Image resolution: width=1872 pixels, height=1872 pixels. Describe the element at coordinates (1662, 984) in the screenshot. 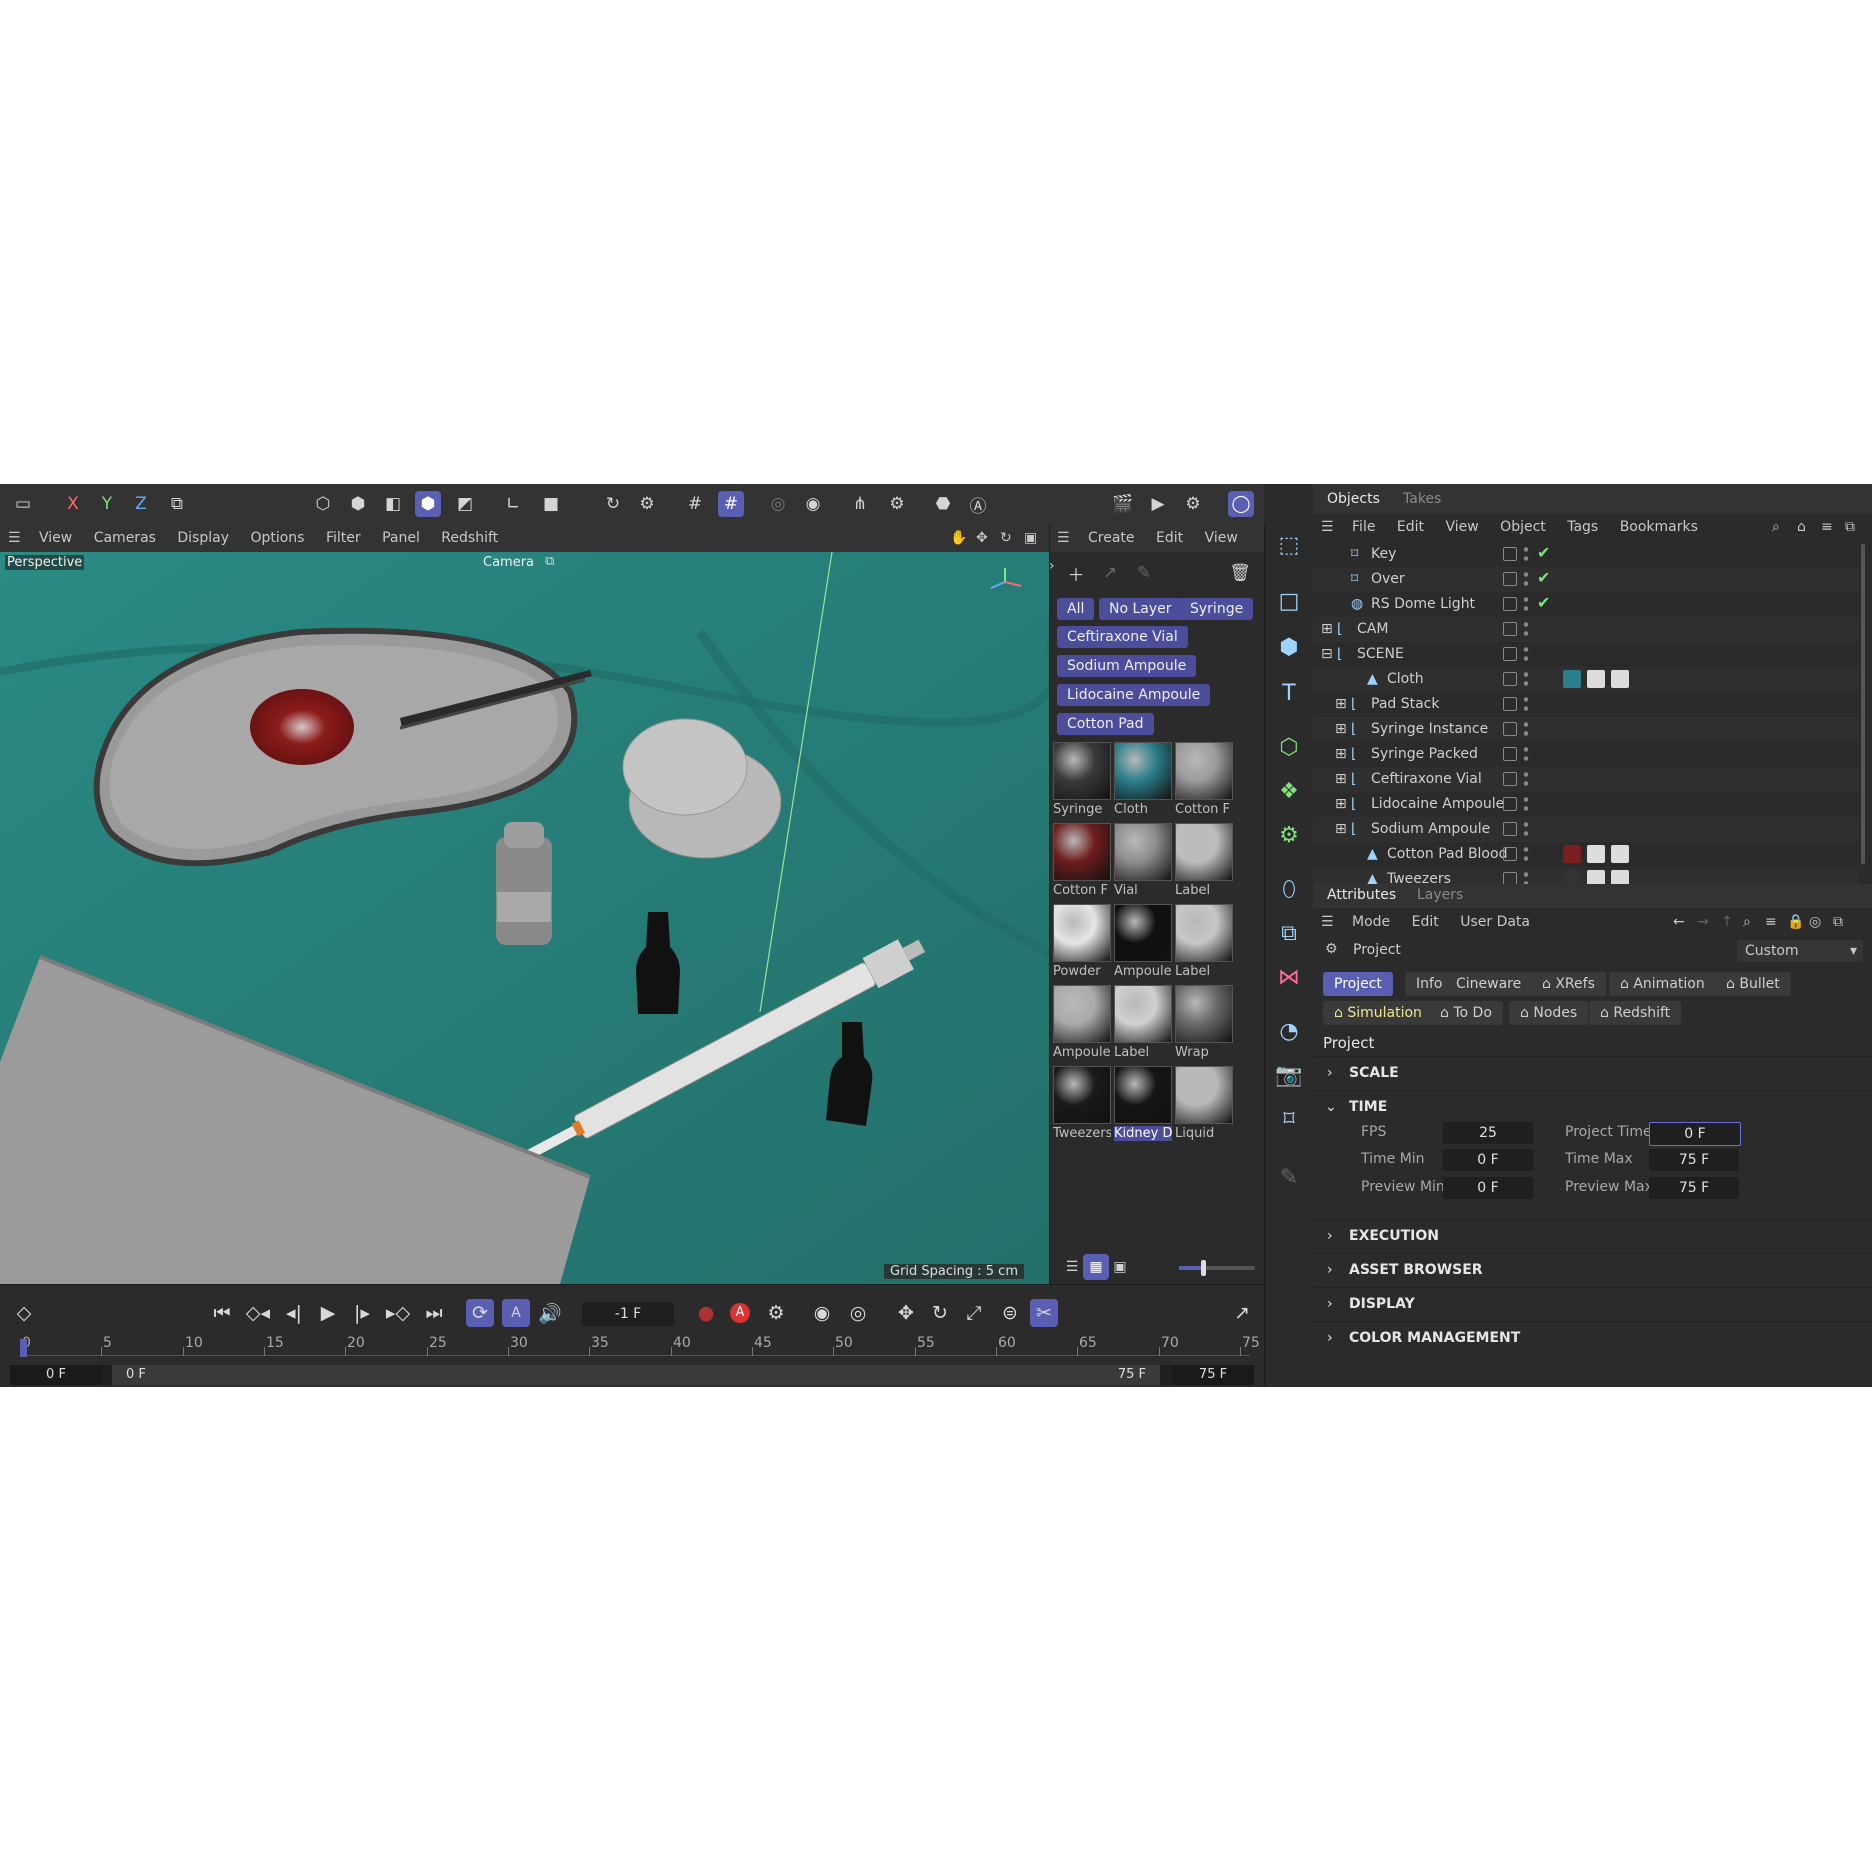

I see `subtab-animation: ⌂ Animation` at that location.